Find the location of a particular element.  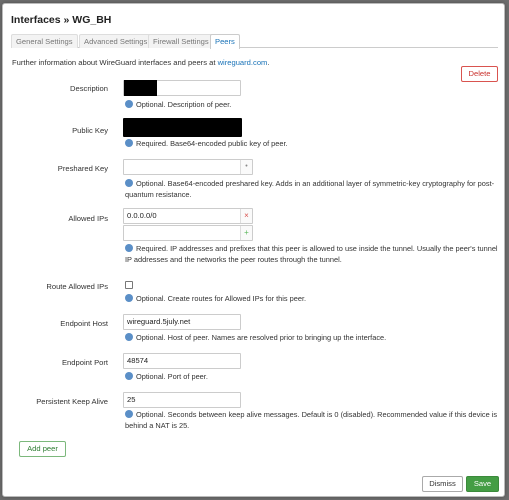

endpoint-port-hint: Optional. Port of peer. is located at coordinates (166, 377).